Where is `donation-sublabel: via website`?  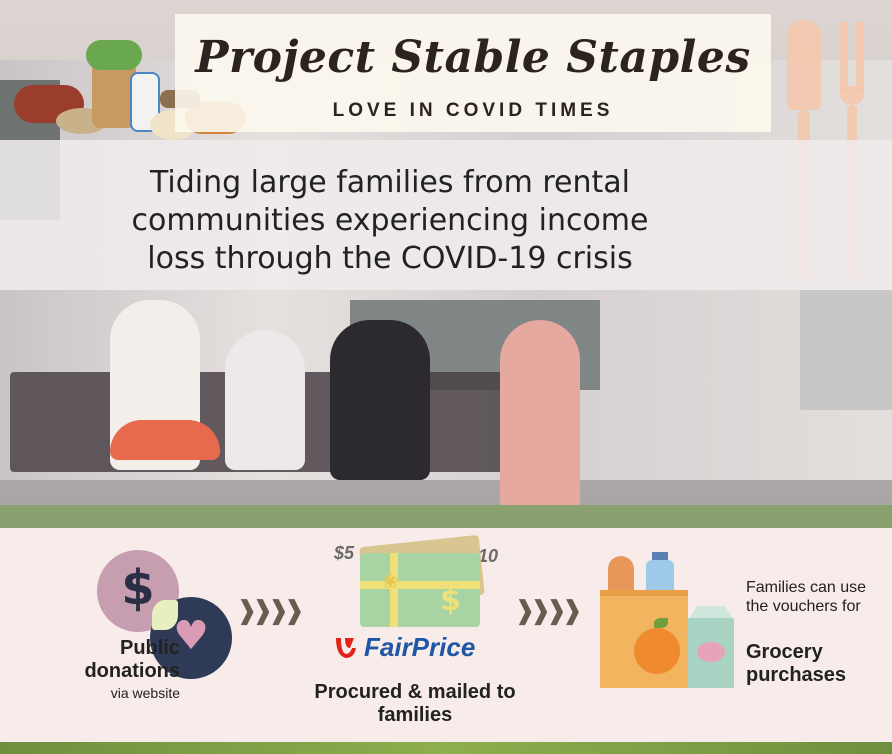
donation-sublabel: via website is located at coordinates (145, 693).